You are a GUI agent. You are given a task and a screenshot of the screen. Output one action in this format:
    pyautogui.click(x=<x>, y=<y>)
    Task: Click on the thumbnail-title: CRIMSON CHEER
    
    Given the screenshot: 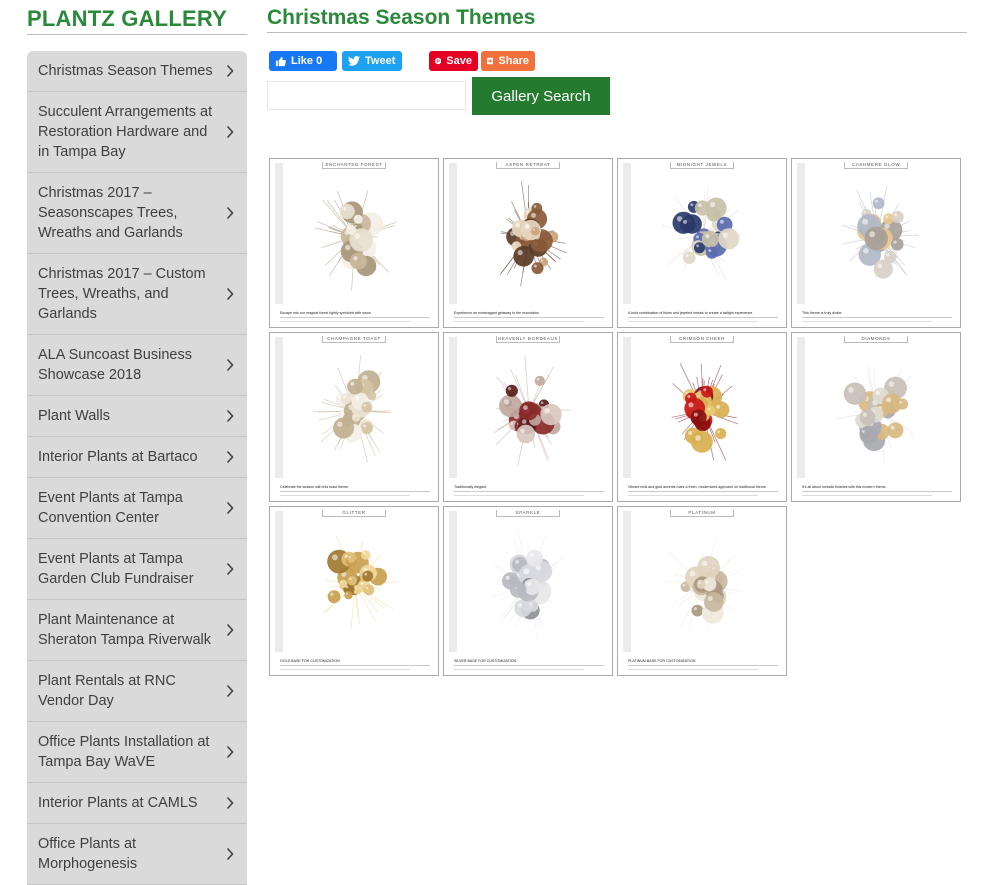 What is the action you would take?
    pyautogui.click(x=702, y=338)
    